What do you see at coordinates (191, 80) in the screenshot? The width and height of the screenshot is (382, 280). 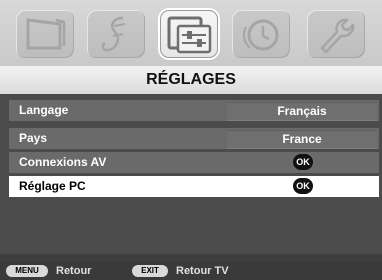 I see `page-title: RÉGLAGES` at bounding box center [191, 80].